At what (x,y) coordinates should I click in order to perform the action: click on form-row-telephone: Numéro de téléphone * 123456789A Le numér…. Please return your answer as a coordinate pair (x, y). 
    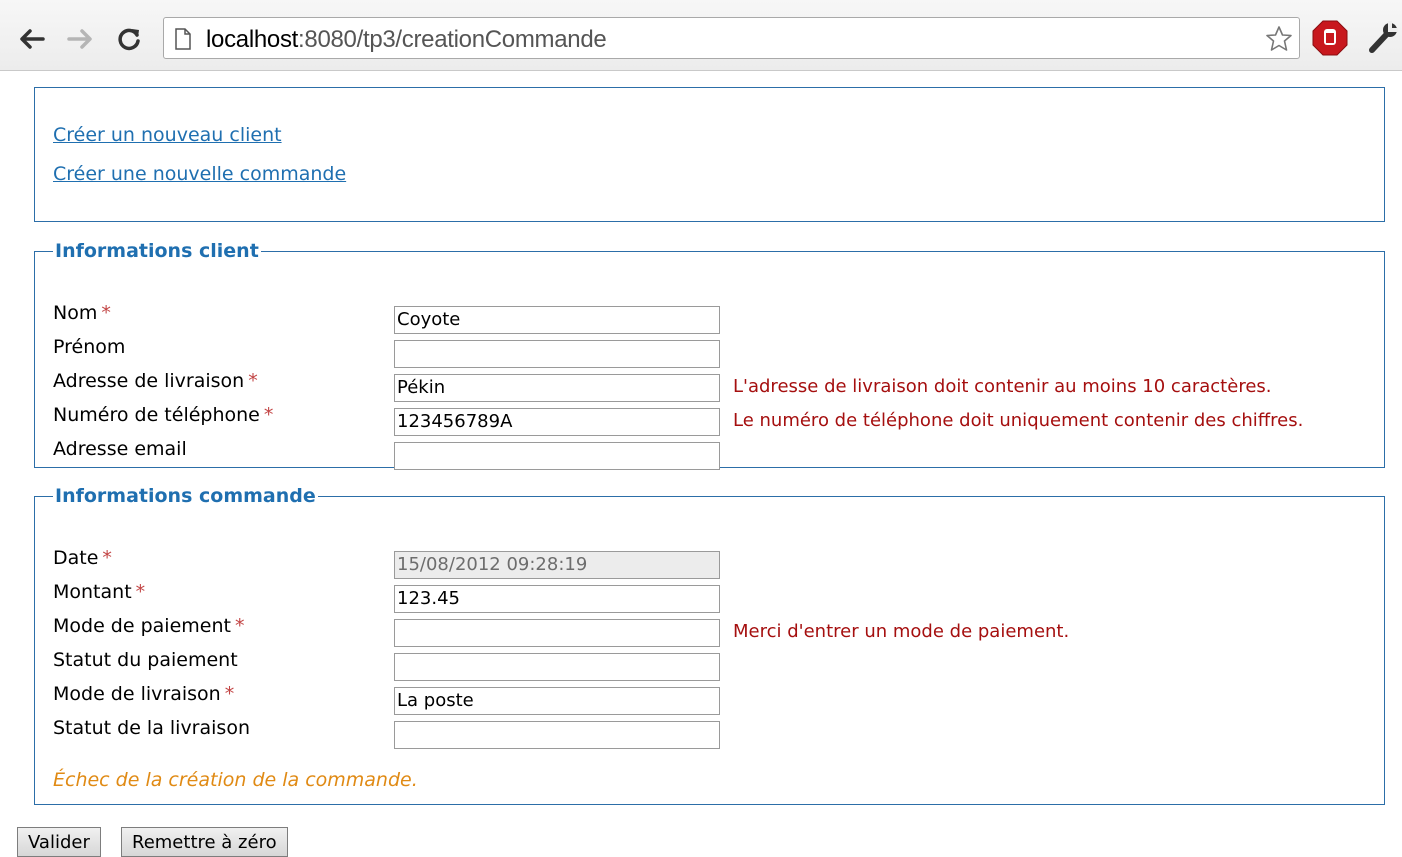
    Looking at the image, I should click on (713, 420).